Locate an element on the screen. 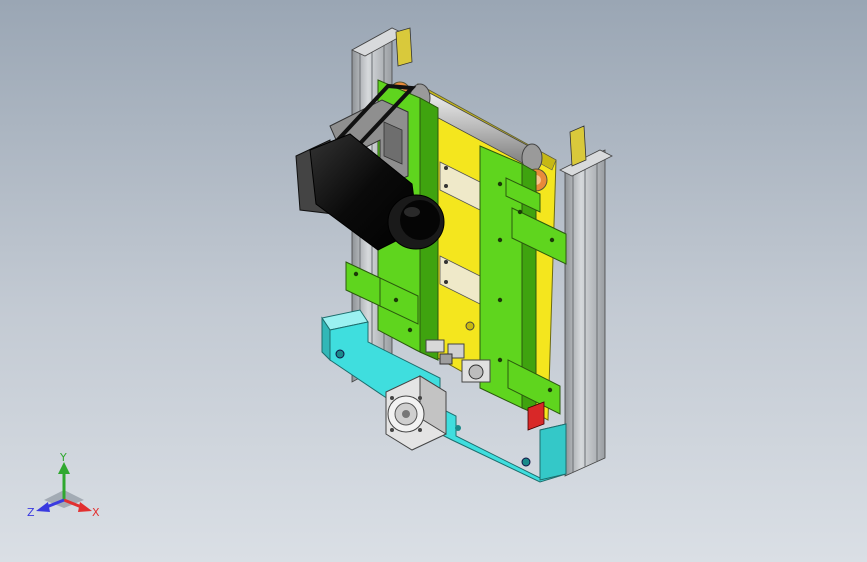  top-left-tab is located at coordinates (404, 47).